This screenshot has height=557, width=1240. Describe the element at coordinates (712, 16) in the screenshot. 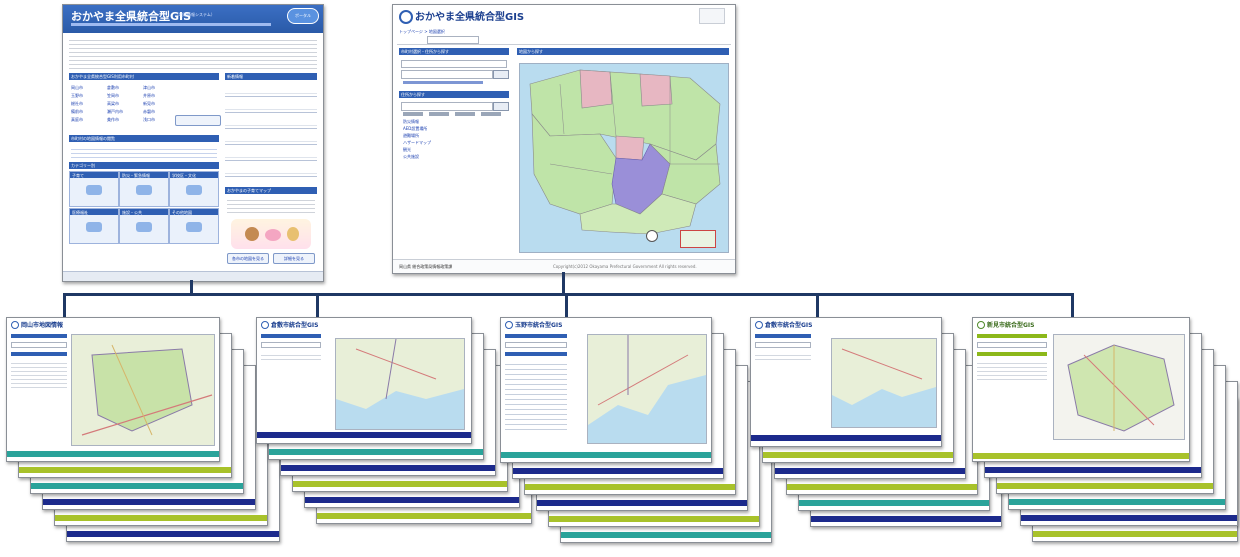

I see `help-icon` at that location.